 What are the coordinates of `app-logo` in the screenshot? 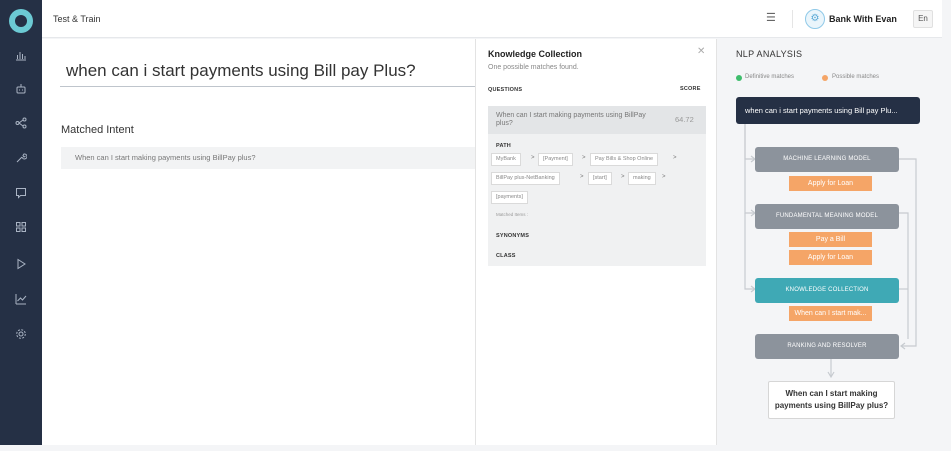 It's located at (21, 21).